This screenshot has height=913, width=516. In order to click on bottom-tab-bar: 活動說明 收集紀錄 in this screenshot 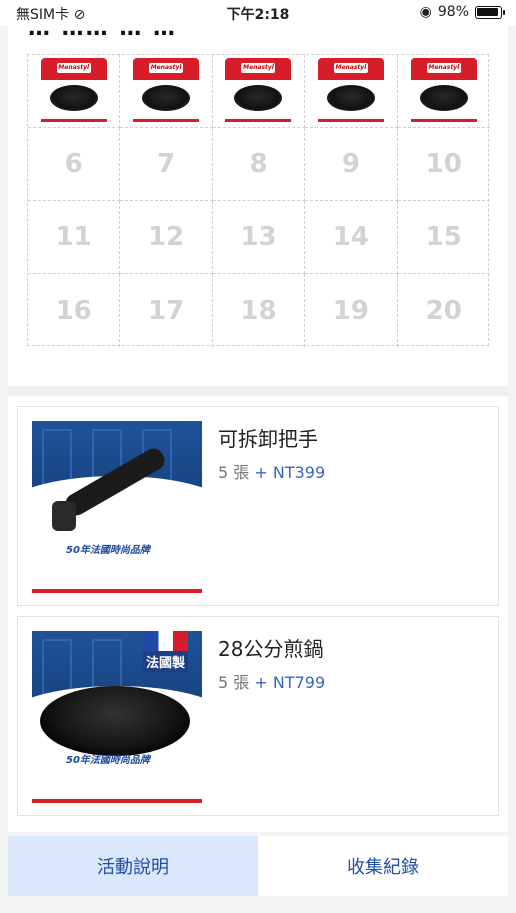, I will do `click(258, 866)`.